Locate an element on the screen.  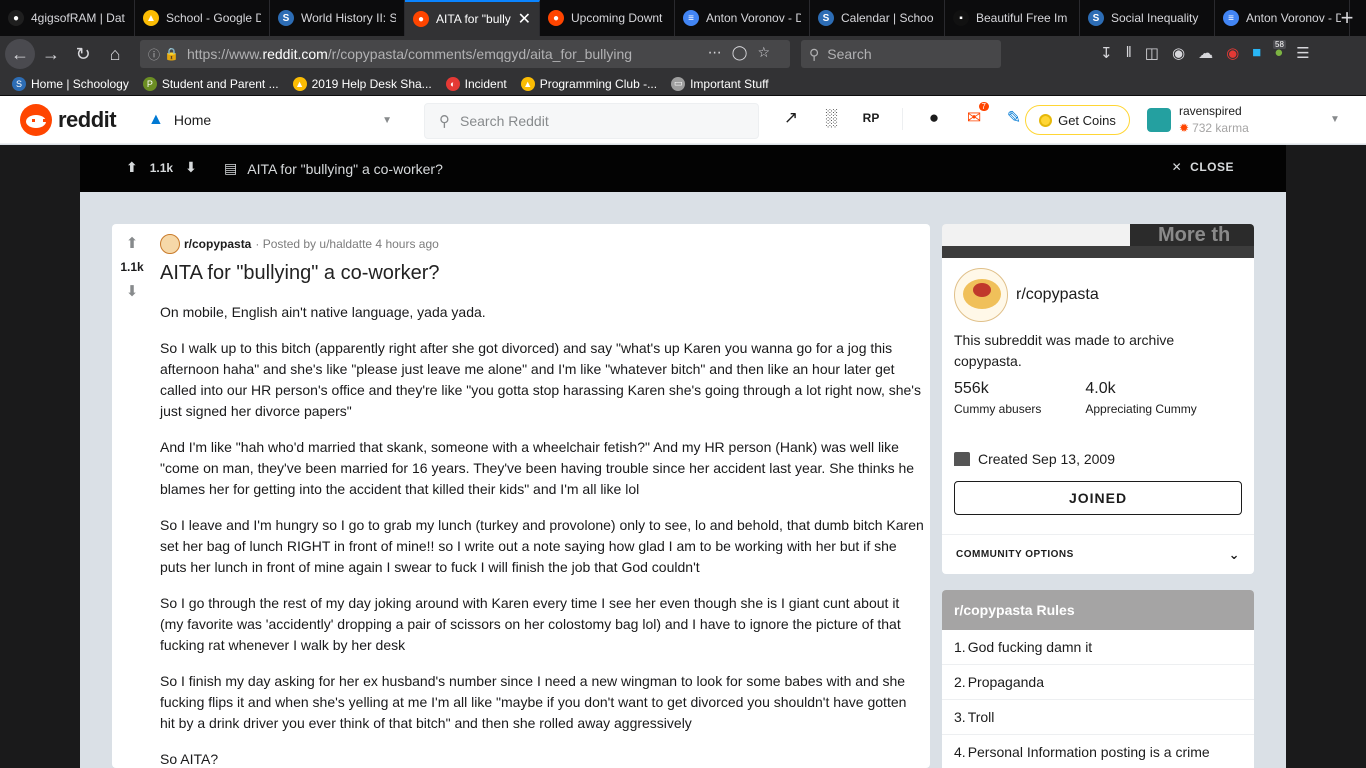
community-options: COMMUNITY OPTIONS ⌄ is located at coordinates (1098, 554).